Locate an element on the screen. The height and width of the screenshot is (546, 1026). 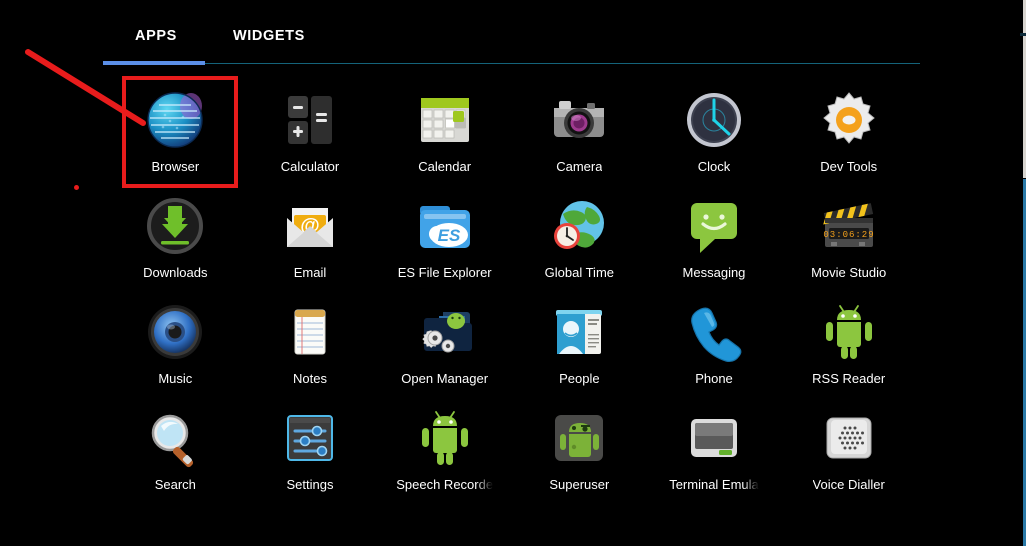
app-label: Phone is located at coordinates (714, 378).